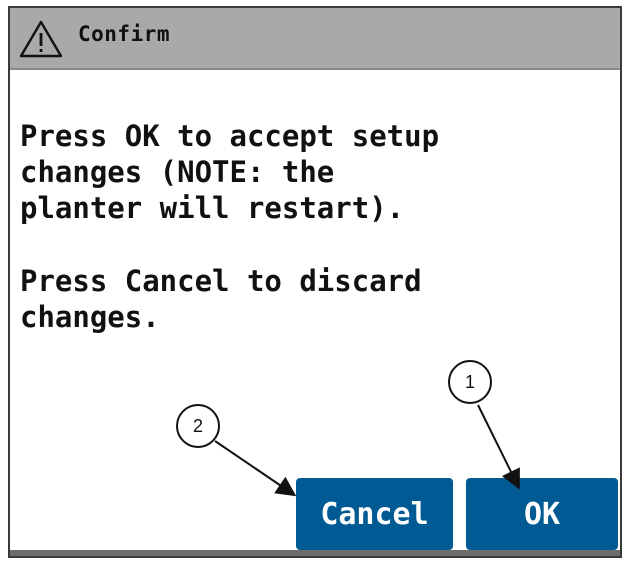 This screenshot has height=564, width=635. Describe the element at coordinates (315, 553) in the screenshot. I see `dialog-bottom-bar` at that location.